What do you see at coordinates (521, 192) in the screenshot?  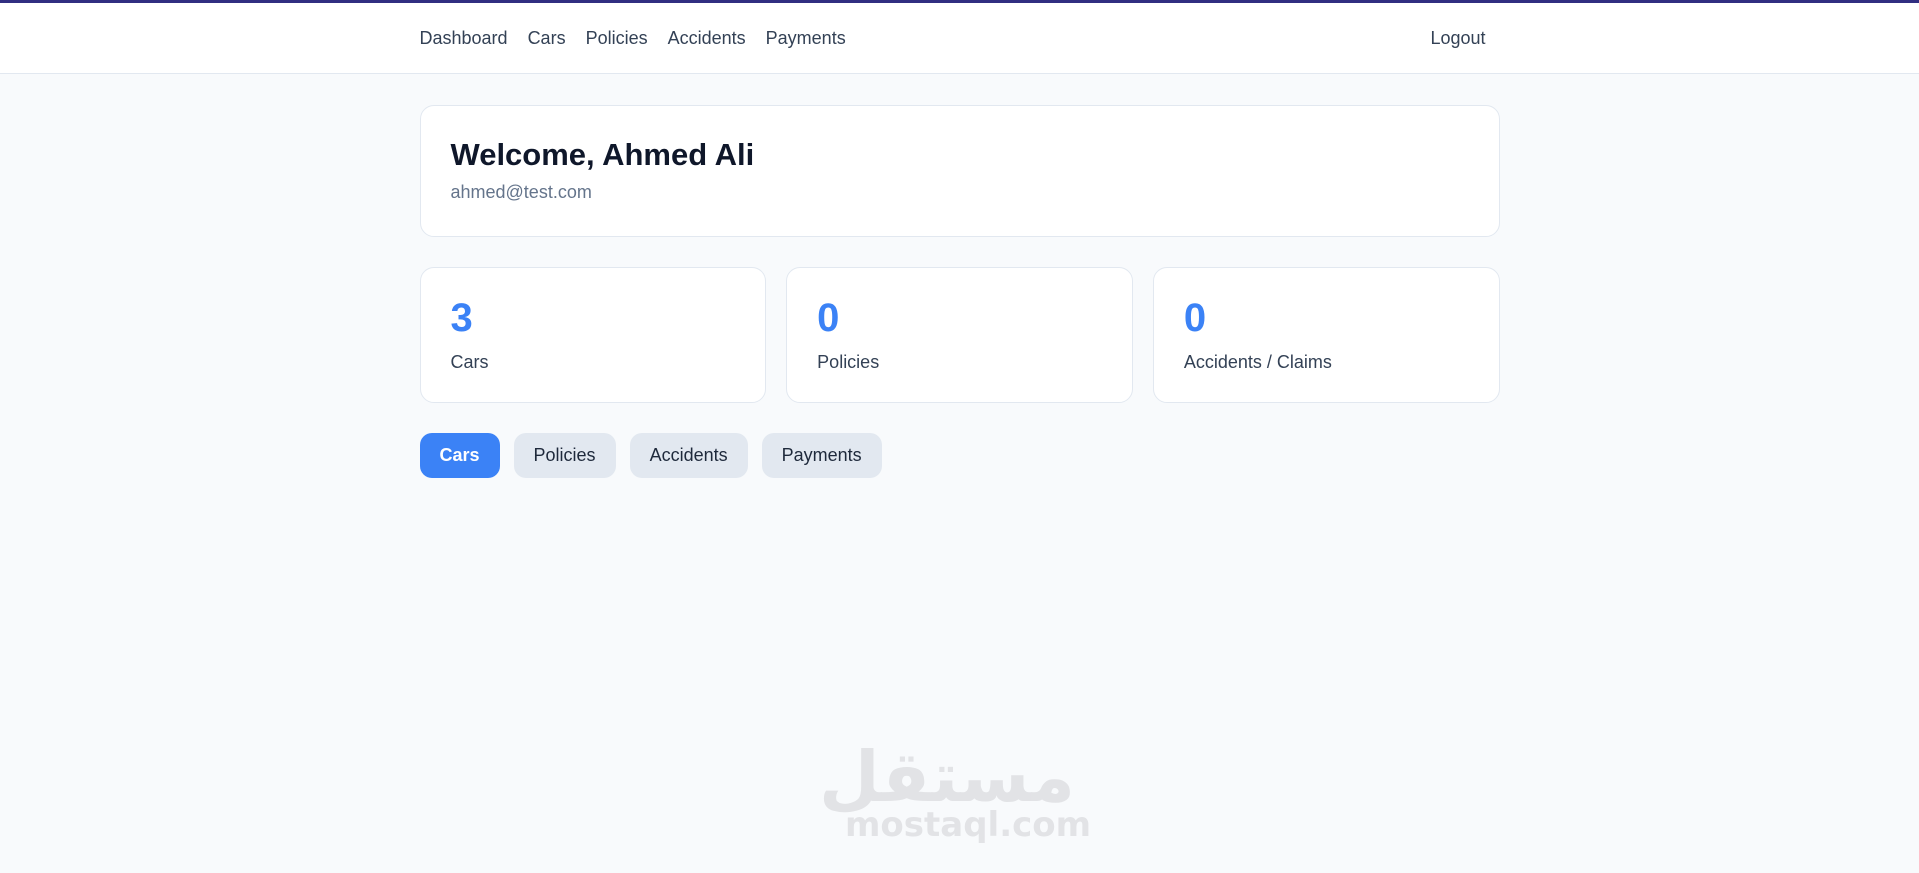 I see `user-email: ahmed@test.com` at bounding box center [521, 192].